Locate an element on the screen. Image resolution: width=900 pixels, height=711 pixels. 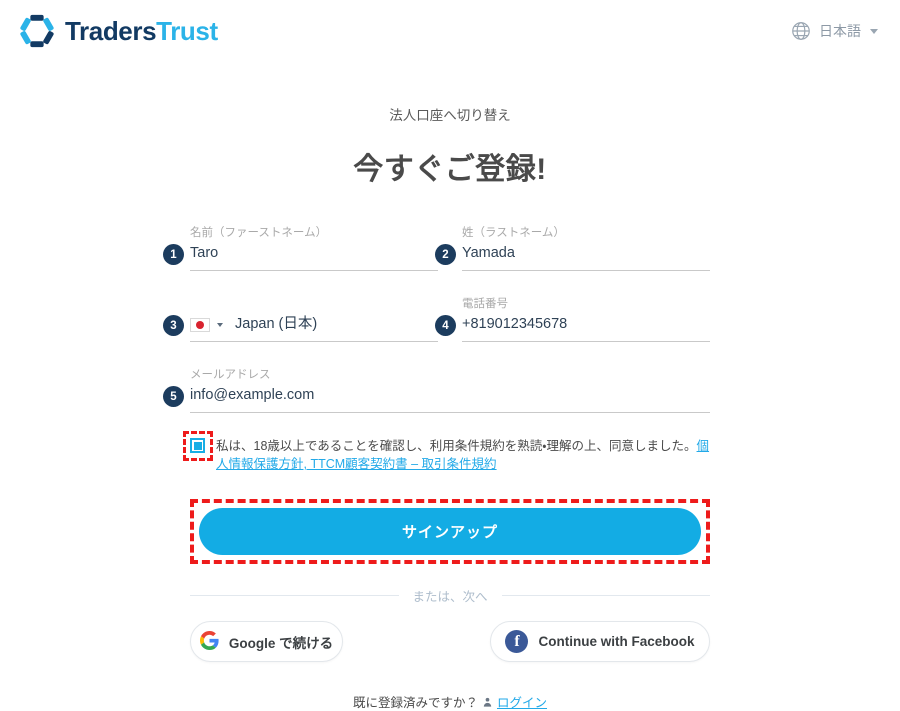
first-name-input: Taro is located at coordinates (314, 255).